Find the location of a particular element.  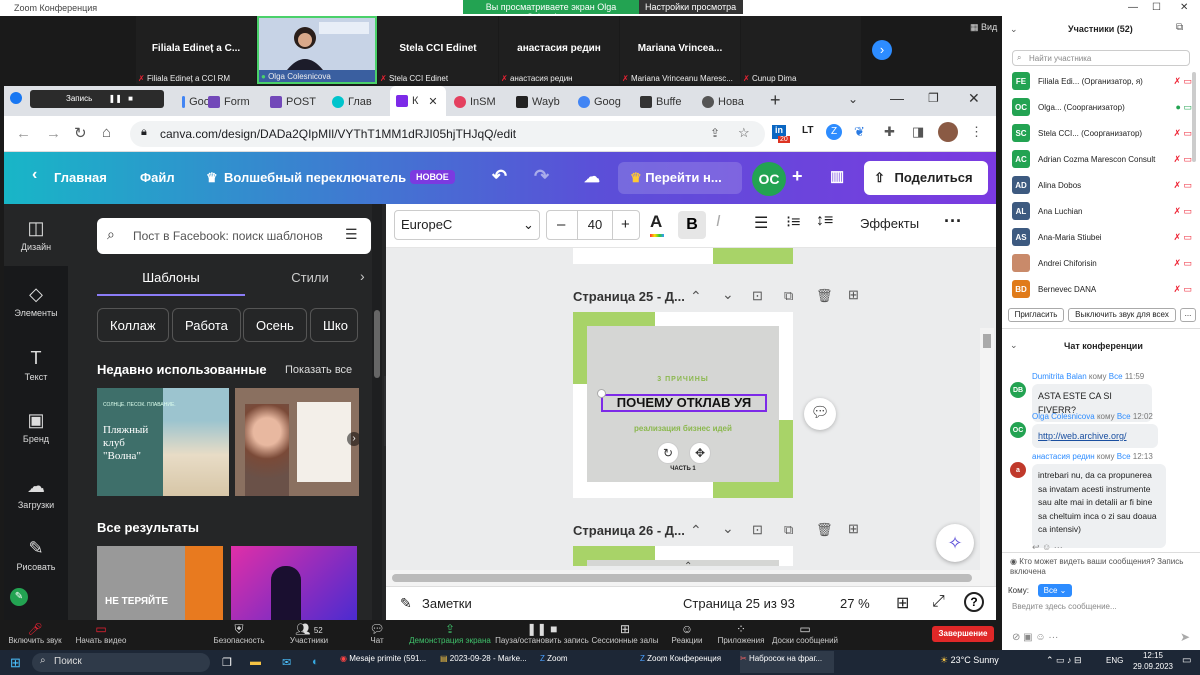

analytics-icon: ▥ is located at coordinates (837, 176).